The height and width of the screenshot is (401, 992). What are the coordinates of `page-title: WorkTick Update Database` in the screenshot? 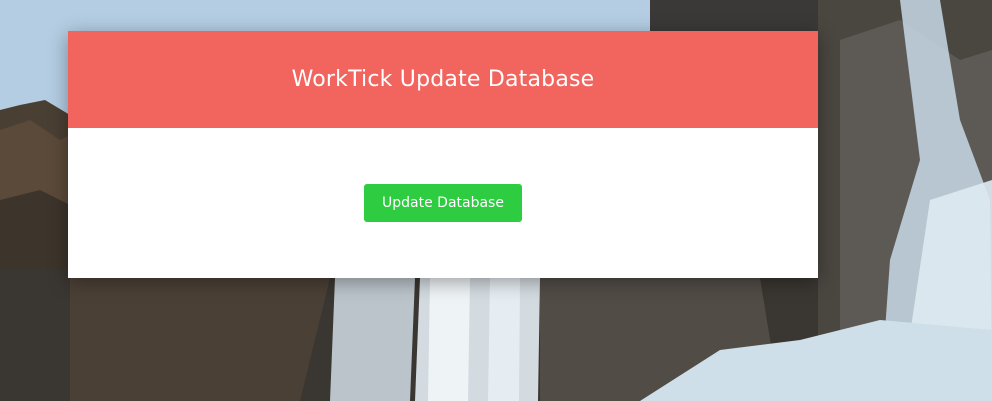 It's located at (443, 79).